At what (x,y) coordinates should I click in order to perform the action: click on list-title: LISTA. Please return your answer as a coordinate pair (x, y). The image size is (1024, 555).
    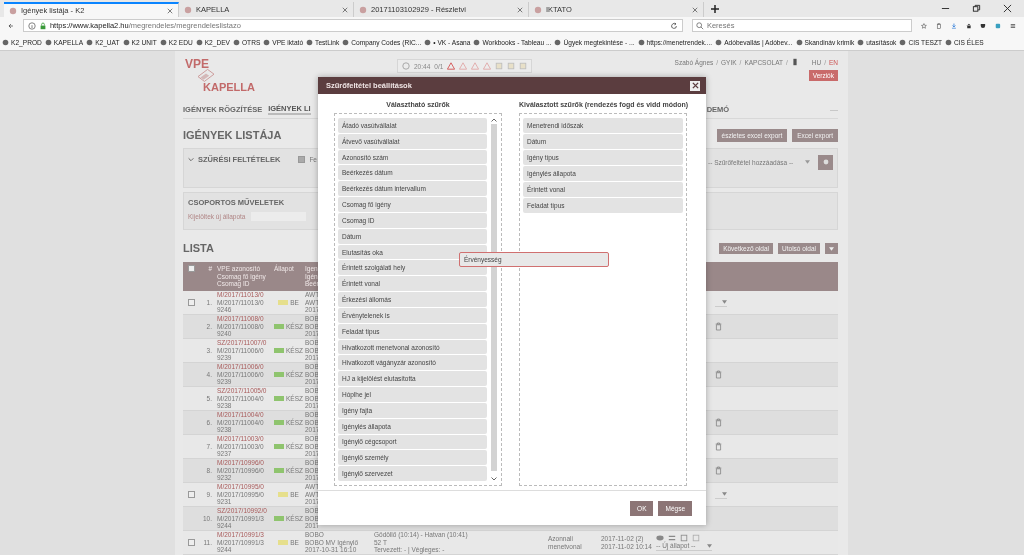
    Looking at the image, I should click on (198, 248).